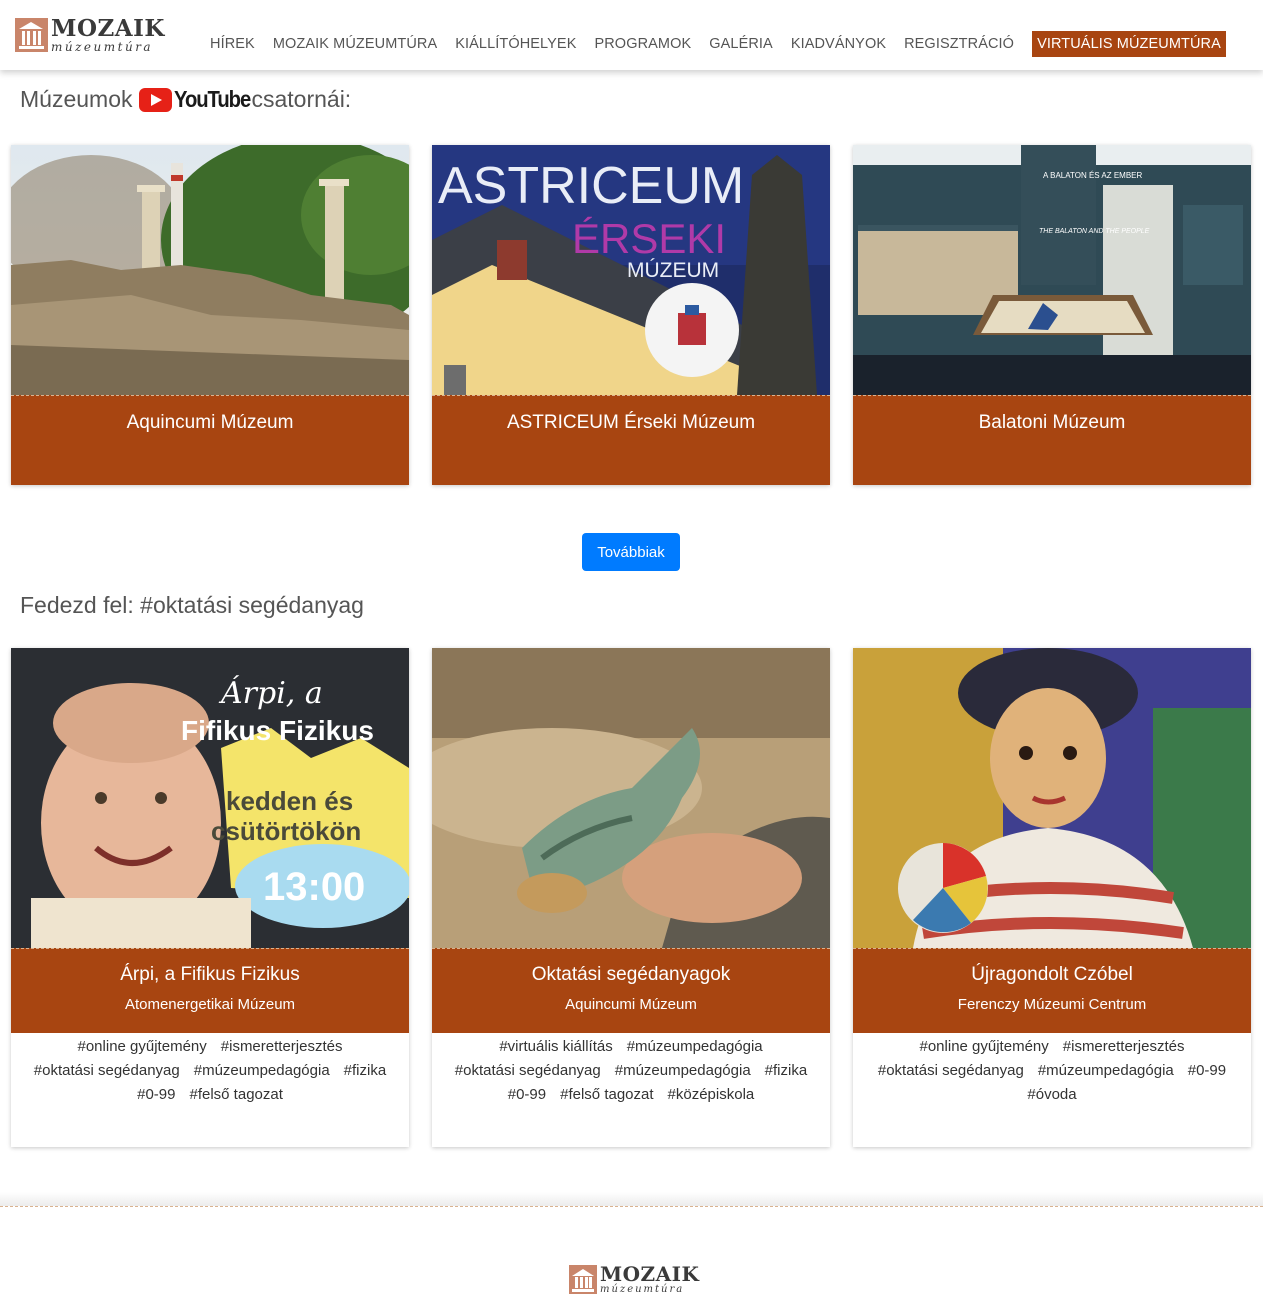  I want to click on astriceum-photo: ASTRICEUM ÉRSEKI MÚZEUM, so click(631, 270).